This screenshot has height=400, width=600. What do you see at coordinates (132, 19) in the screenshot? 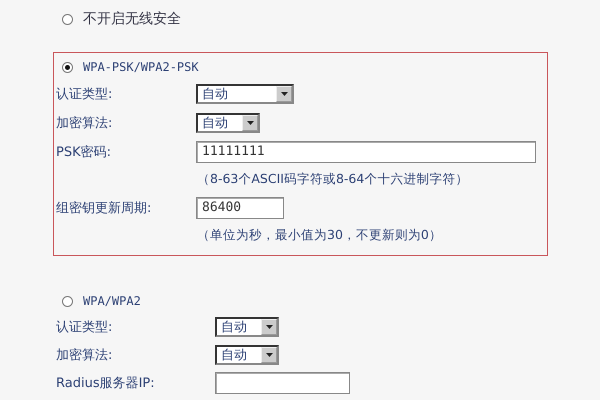
I see `option-label: 不开启无线安全` at bounding box center [132, 19].